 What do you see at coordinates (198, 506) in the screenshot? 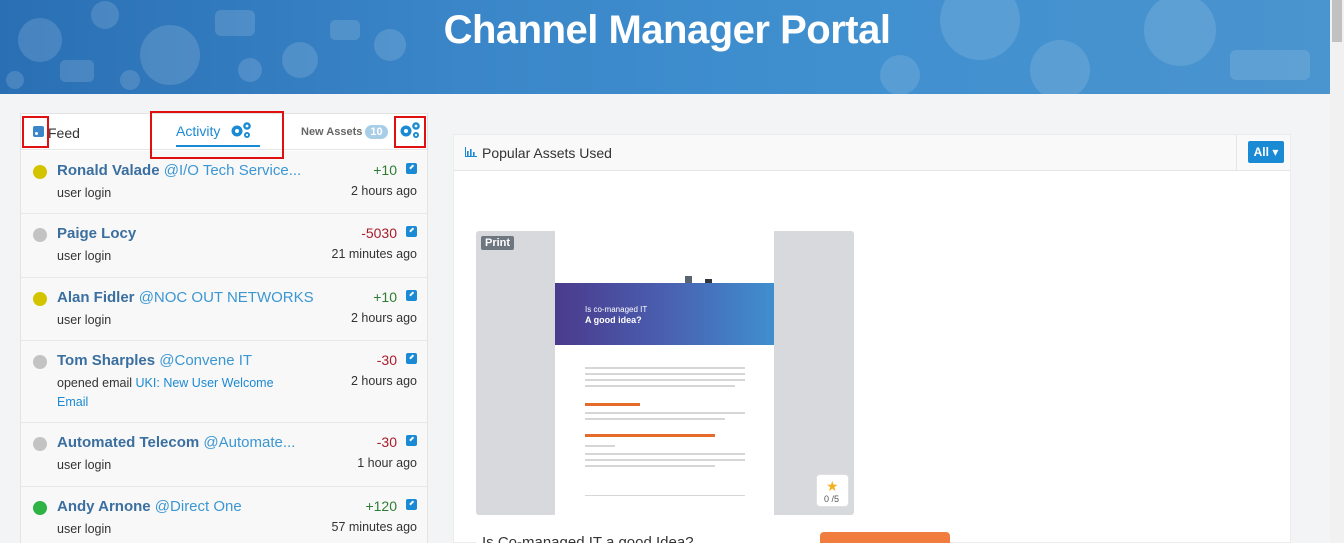
I see `company-link: @Direct One` at bounding box center [198, 506].